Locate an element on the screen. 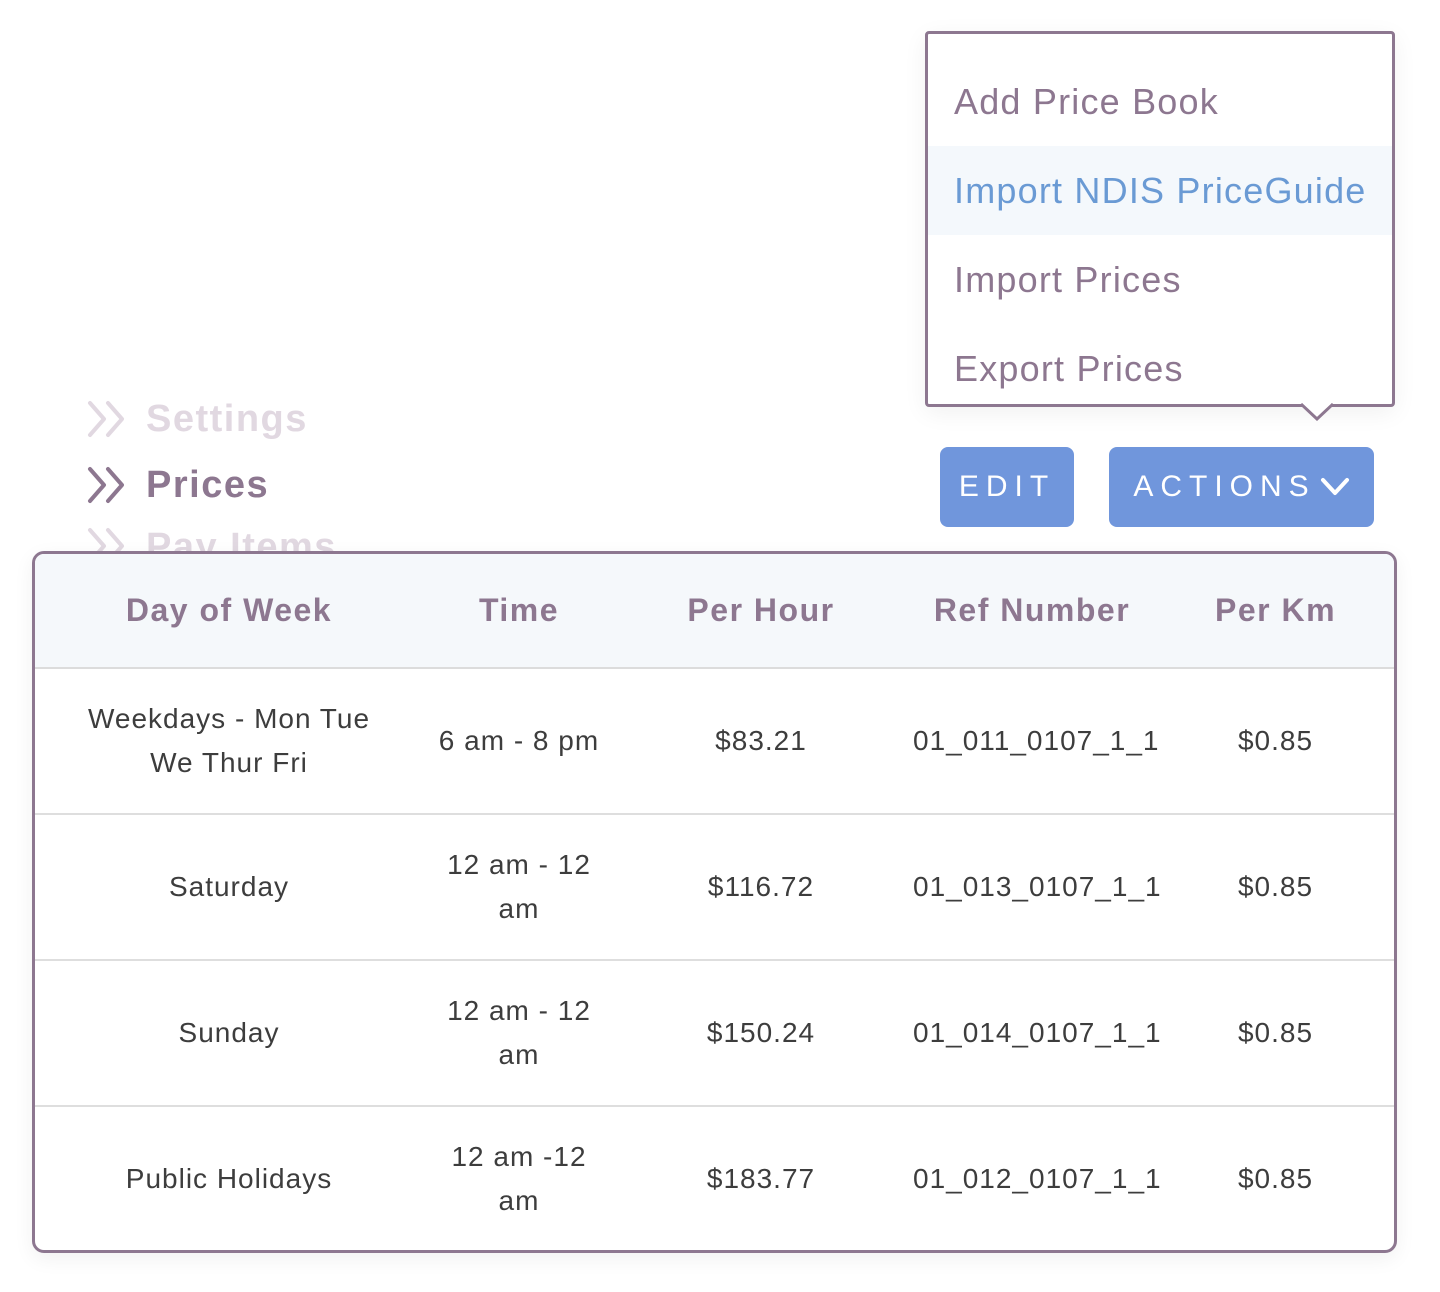  column-header-ref-number: Ref Number is located at coordinates (1032, 611).